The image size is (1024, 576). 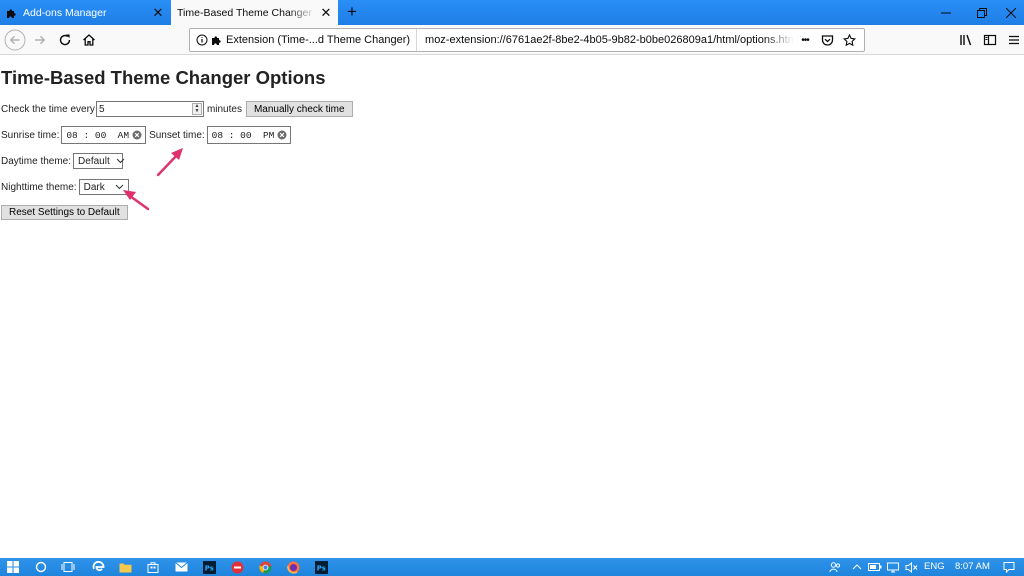 I want to click on daytime-label: Daytime theme:, so click(x=36, y=161).